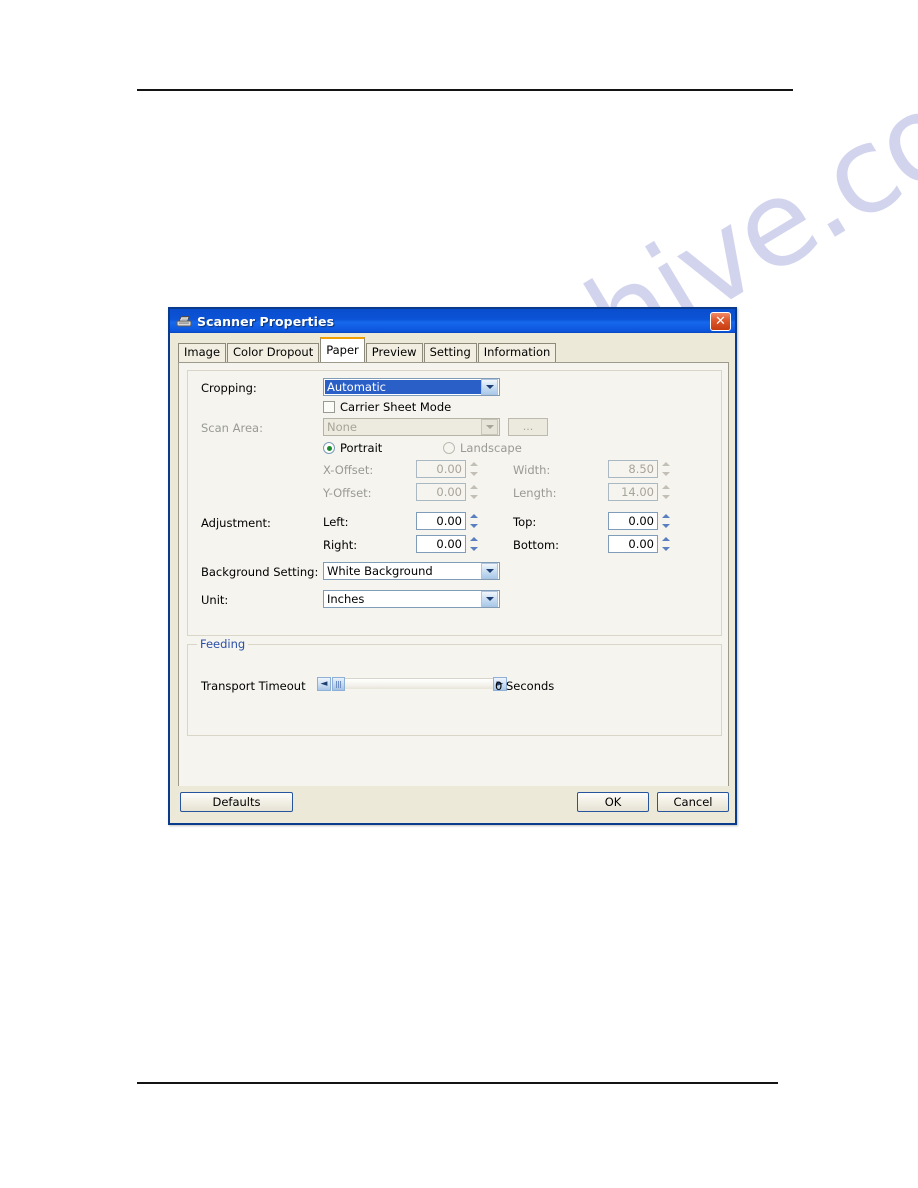  I want to click on orientation-landscape-radio: Landscape, so click(482, 448).